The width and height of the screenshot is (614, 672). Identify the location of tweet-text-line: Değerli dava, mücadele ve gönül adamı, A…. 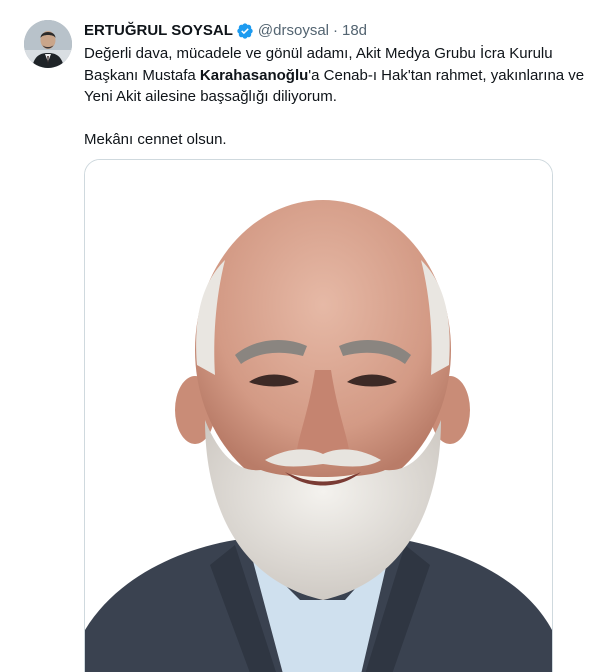
(318, 53).